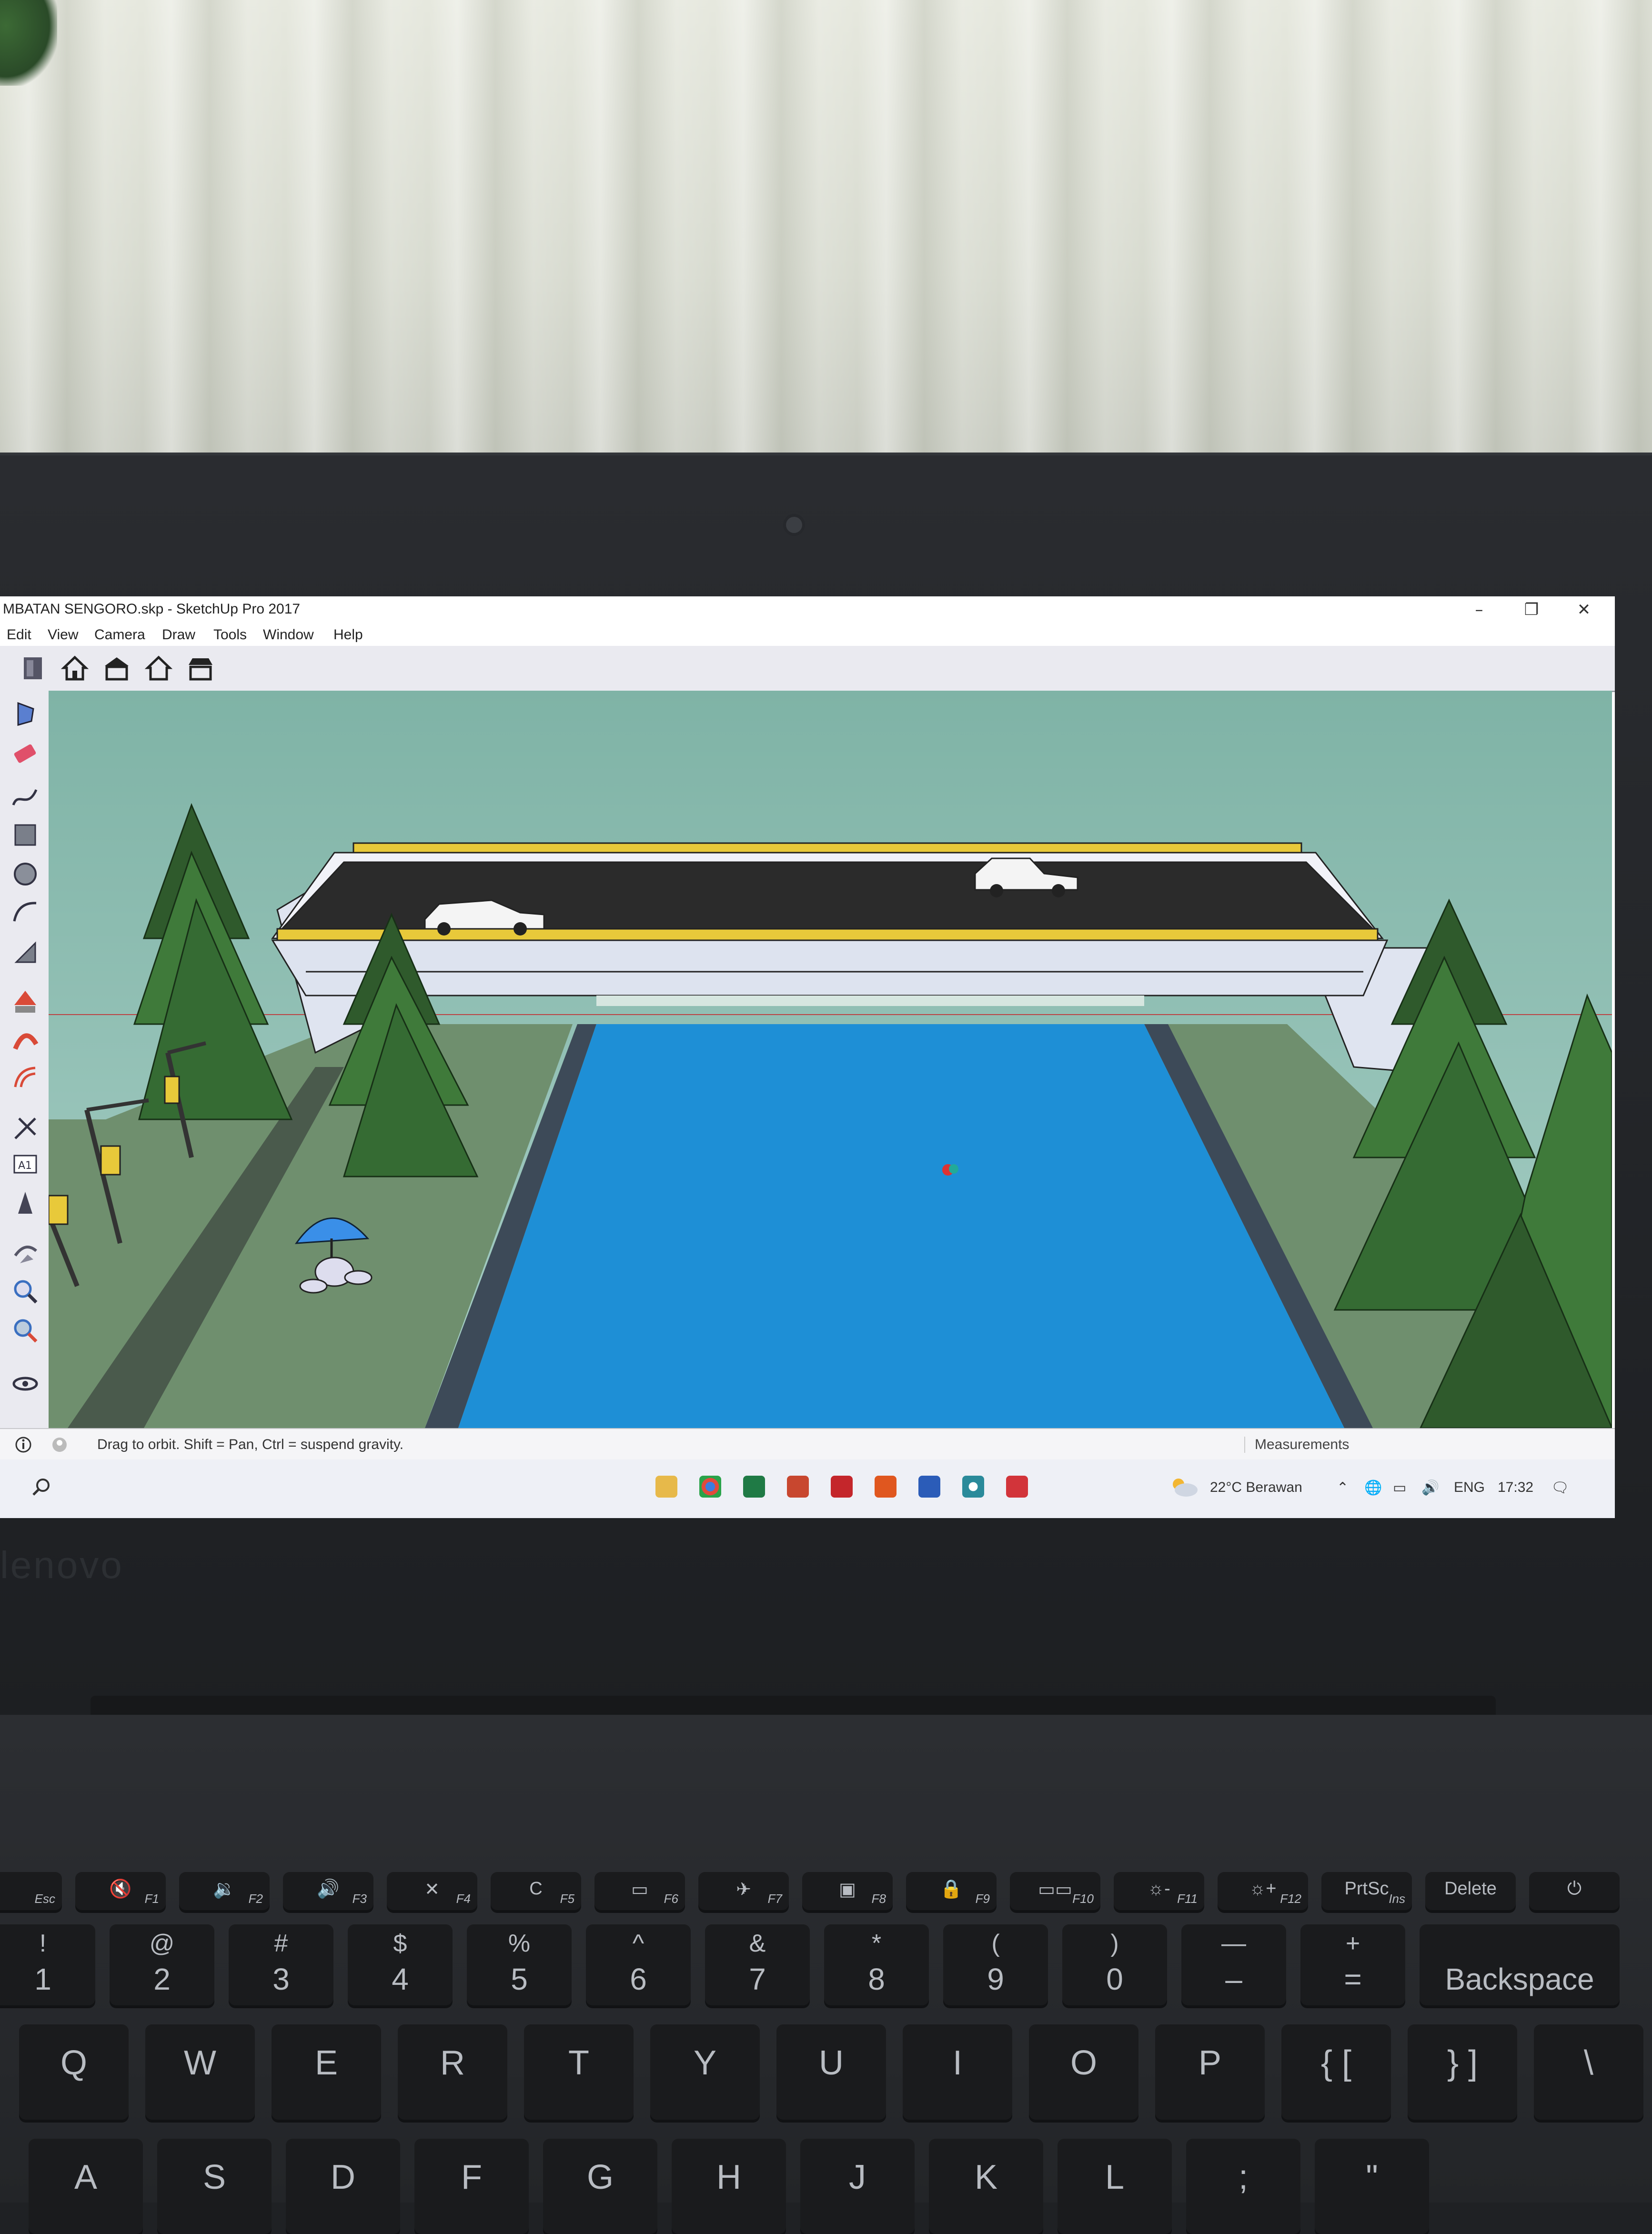 Image resolution: width=1652 pixels, height=2234 pixels. Describe the element at coordinates (798, 1487) in the screenshot. I see `powerpoint-icon` at that location.